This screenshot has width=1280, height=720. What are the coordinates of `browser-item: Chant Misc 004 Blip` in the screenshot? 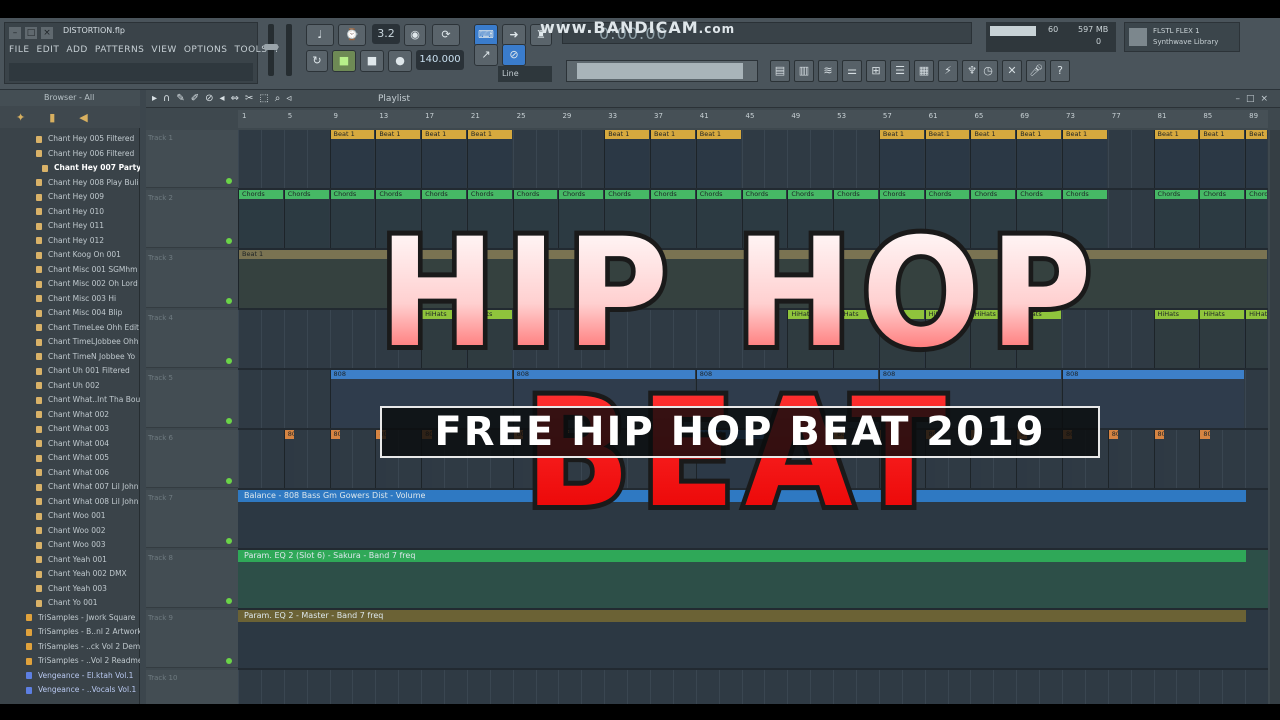 It's located at (70, 313).